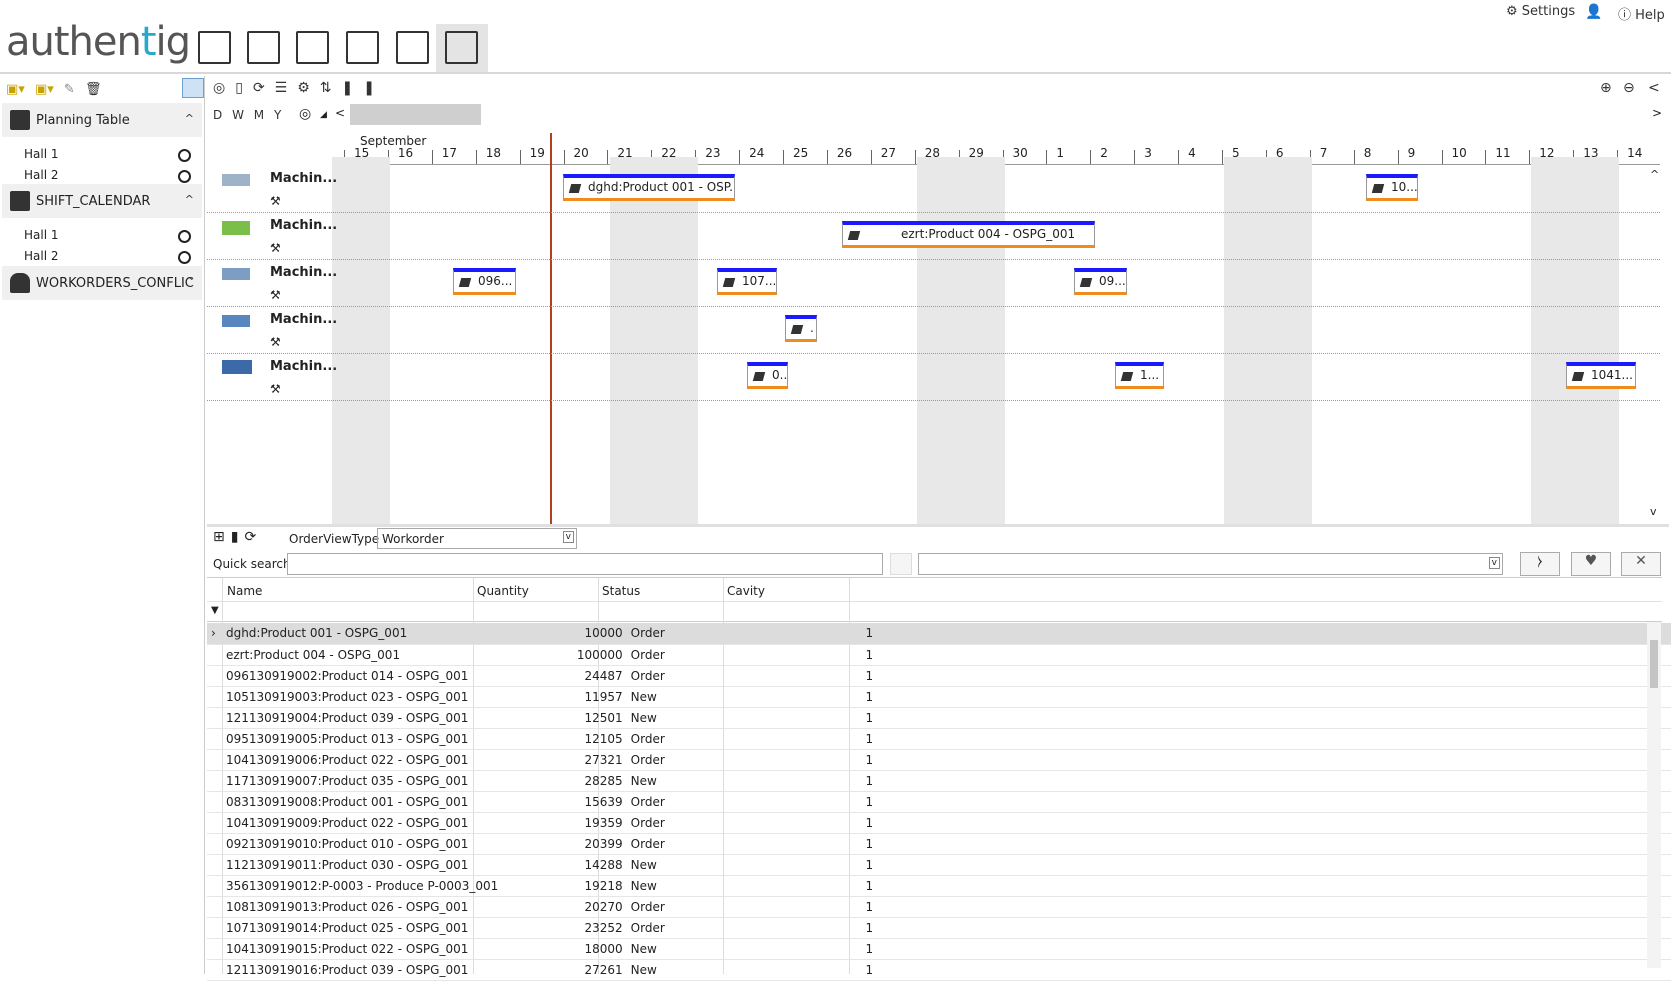 The image size is (1671, 981). I want to click on help-link: ⓘ Help, so click(1641, 13).